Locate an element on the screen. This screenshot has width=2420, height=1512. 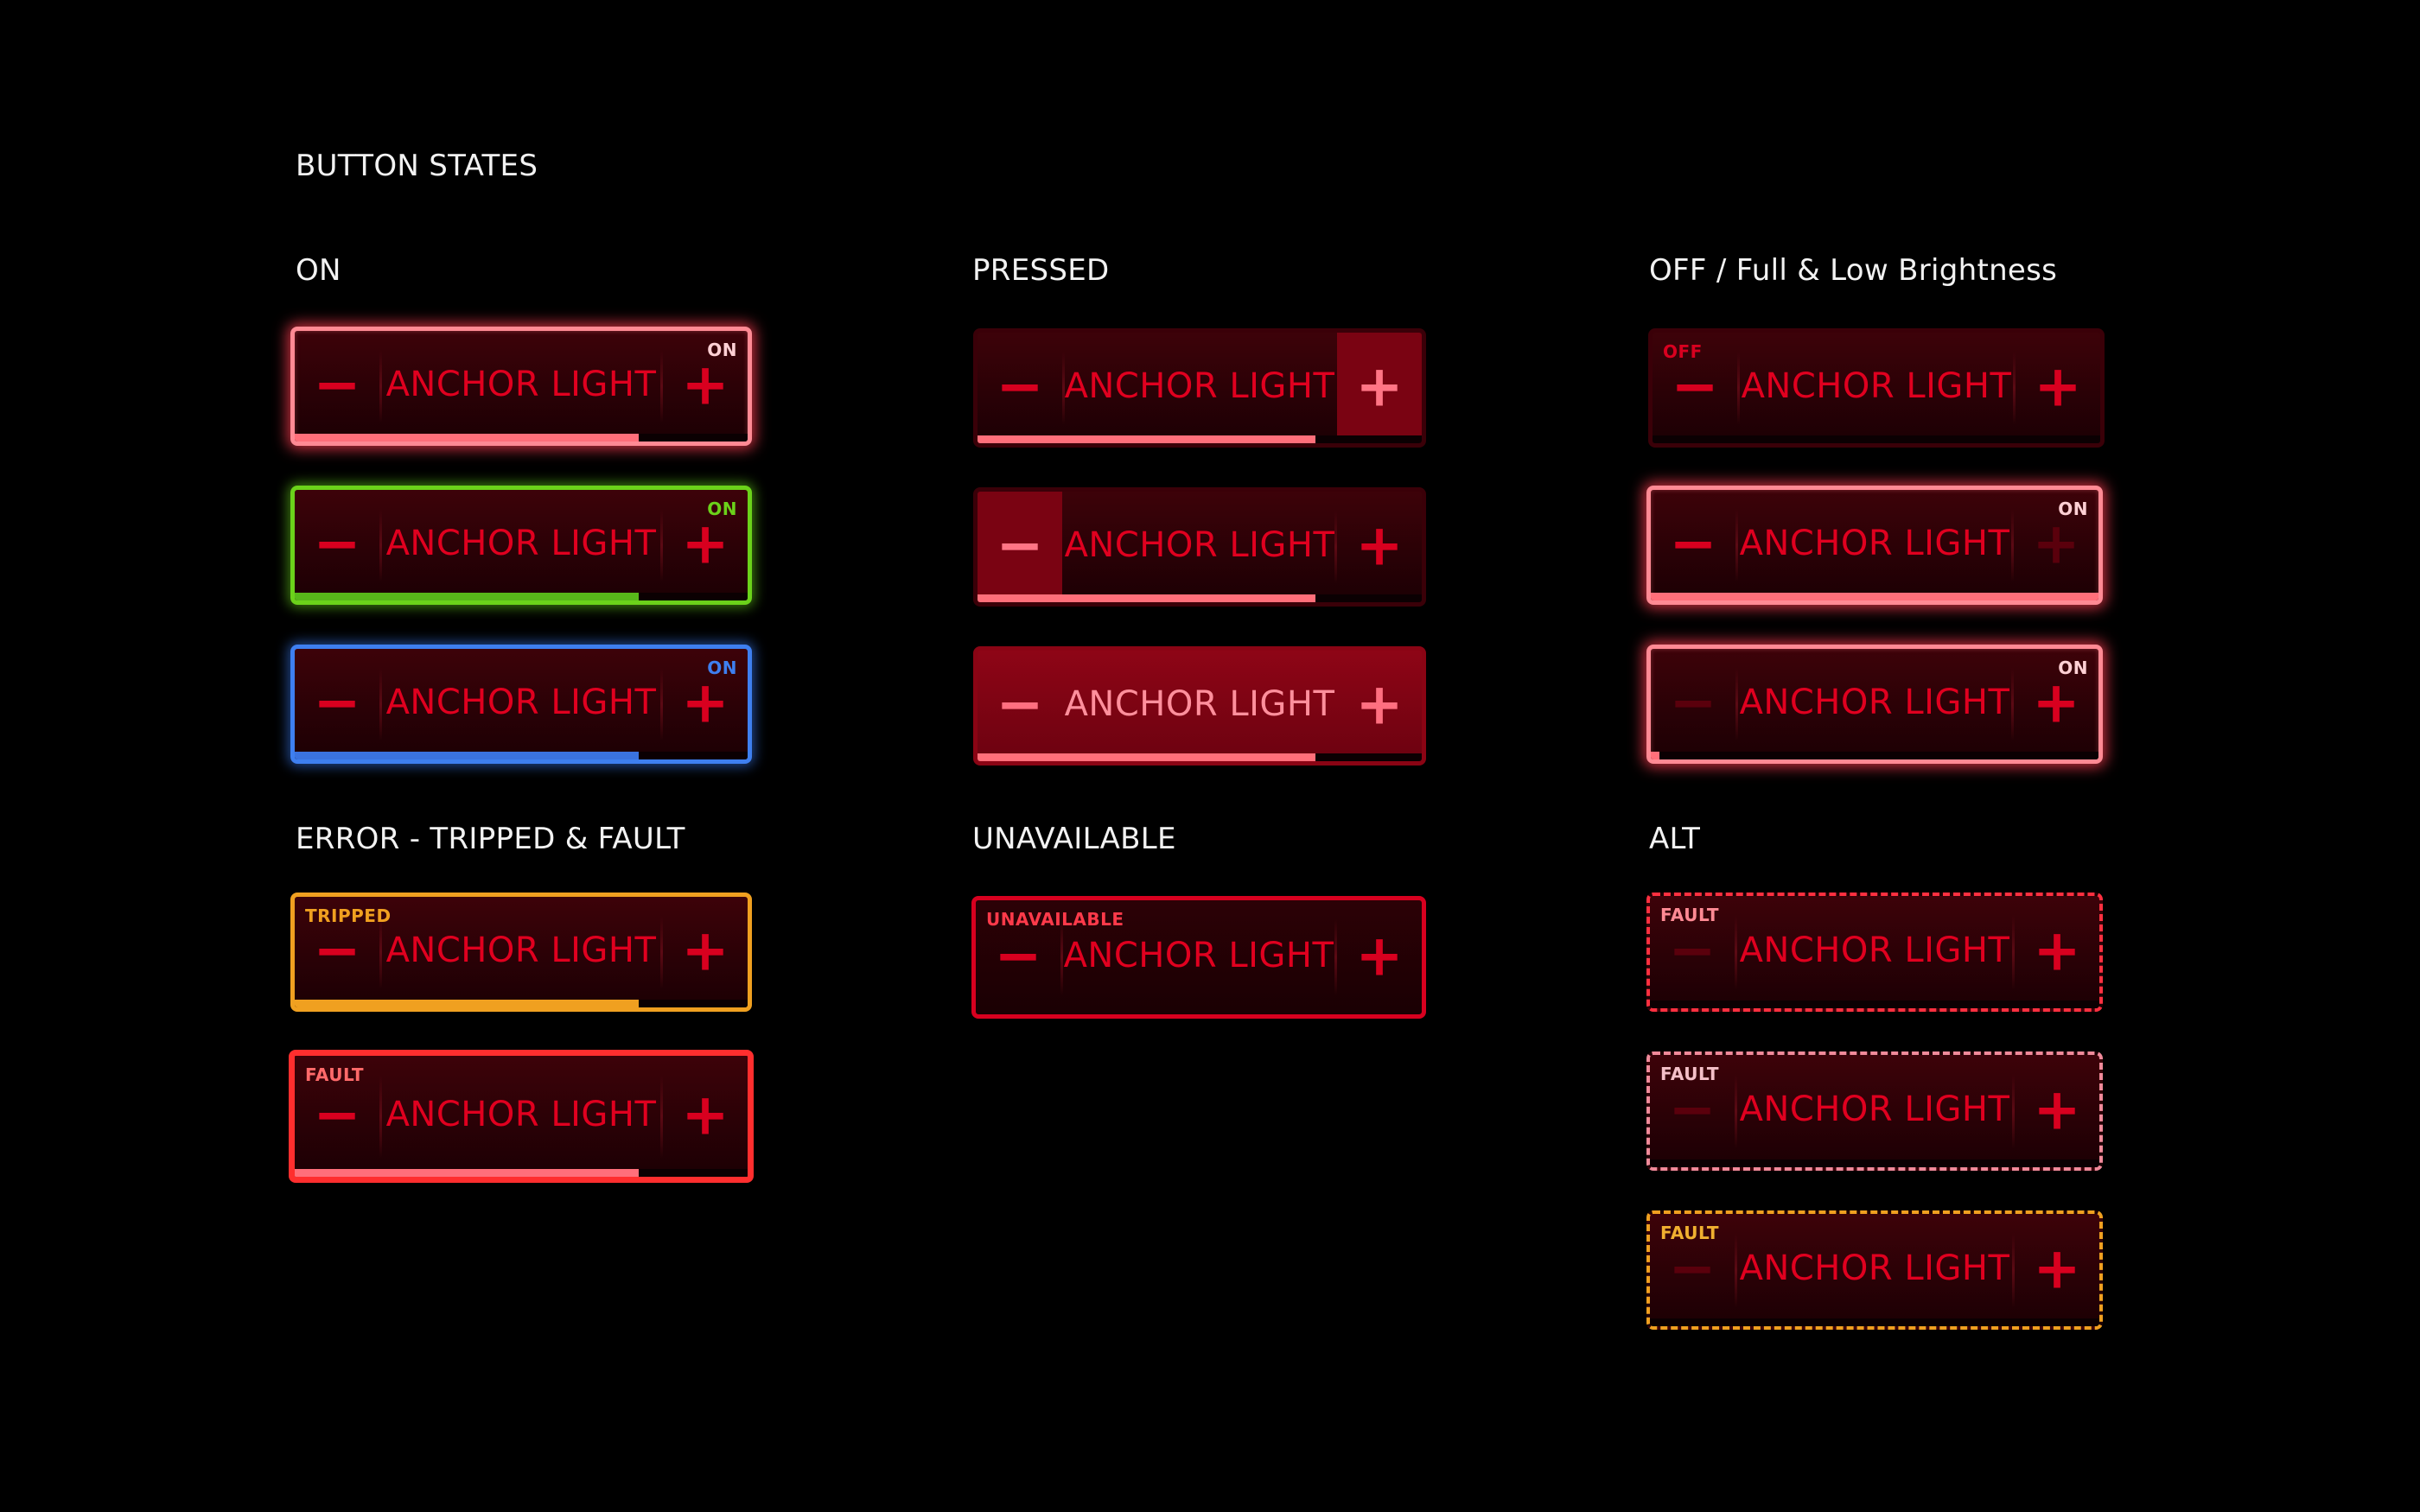
anchor-light-button-alt-fault-red: − ANCHOR LIGHT + FAULT is located at coordinates (1874, 953).